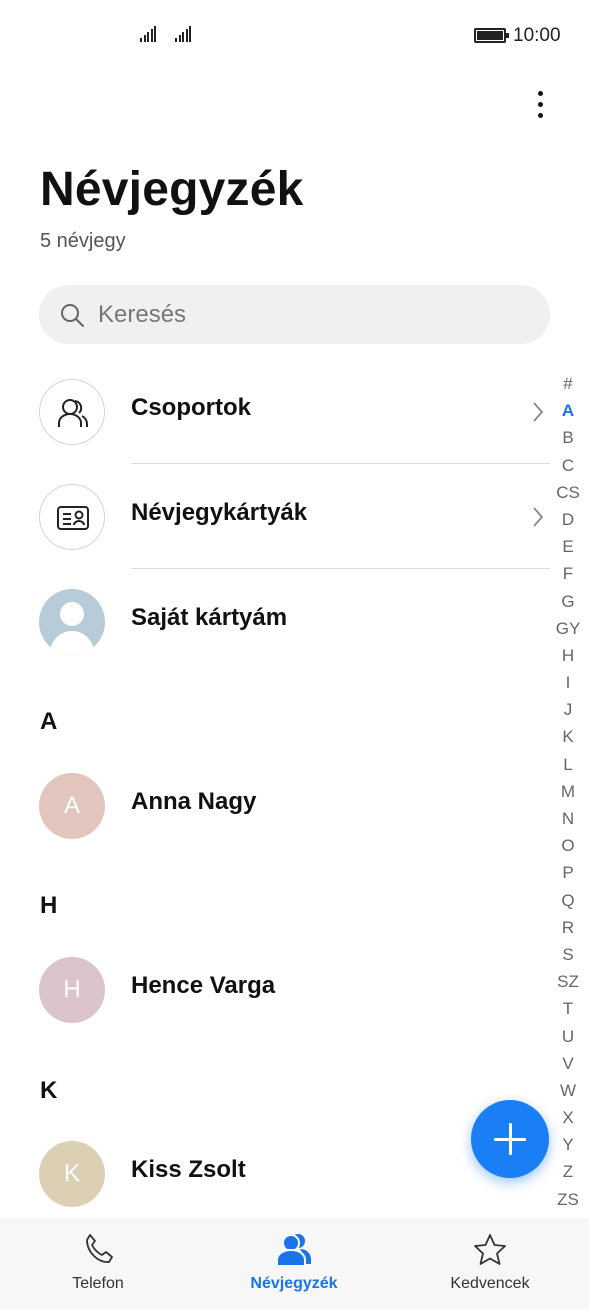 The image size is (589, 1309). I want to click on alphabet-index-letter: I, so click(568, 682).